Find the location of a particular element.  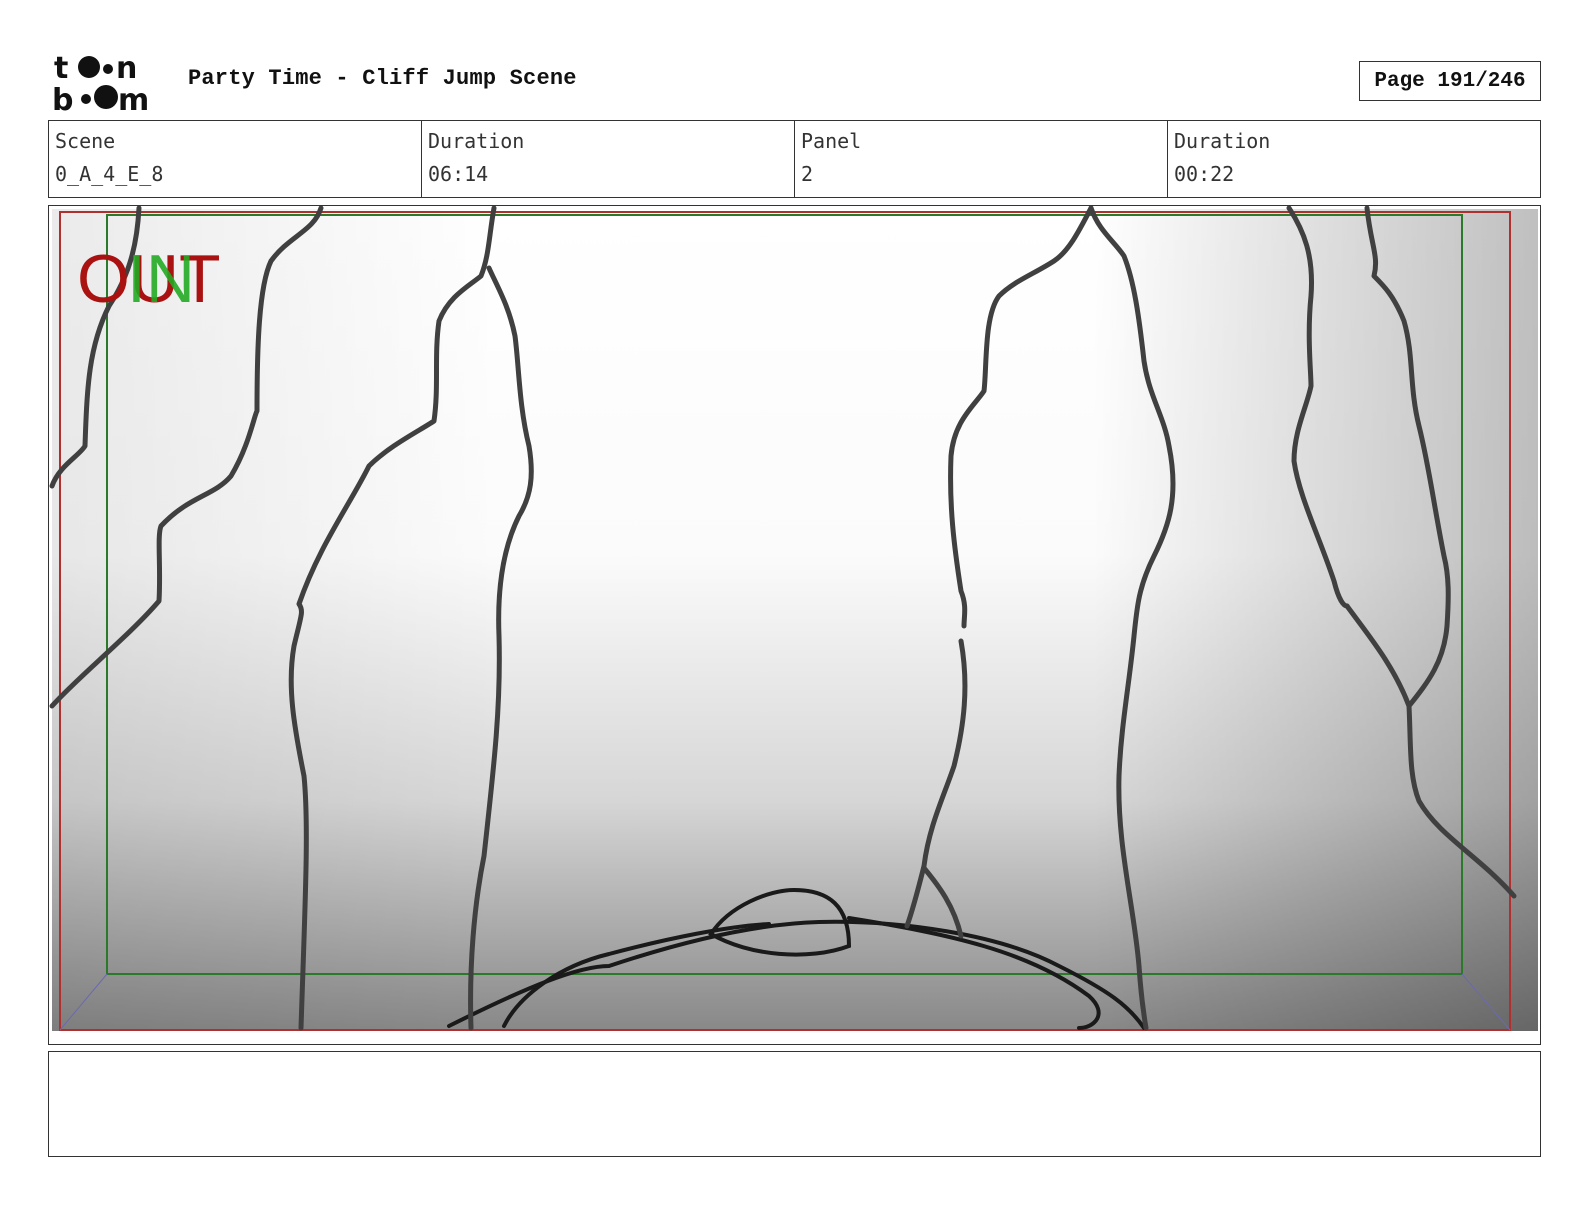

toon-boom-logo: t n b m is located at coordinates (100, 82).